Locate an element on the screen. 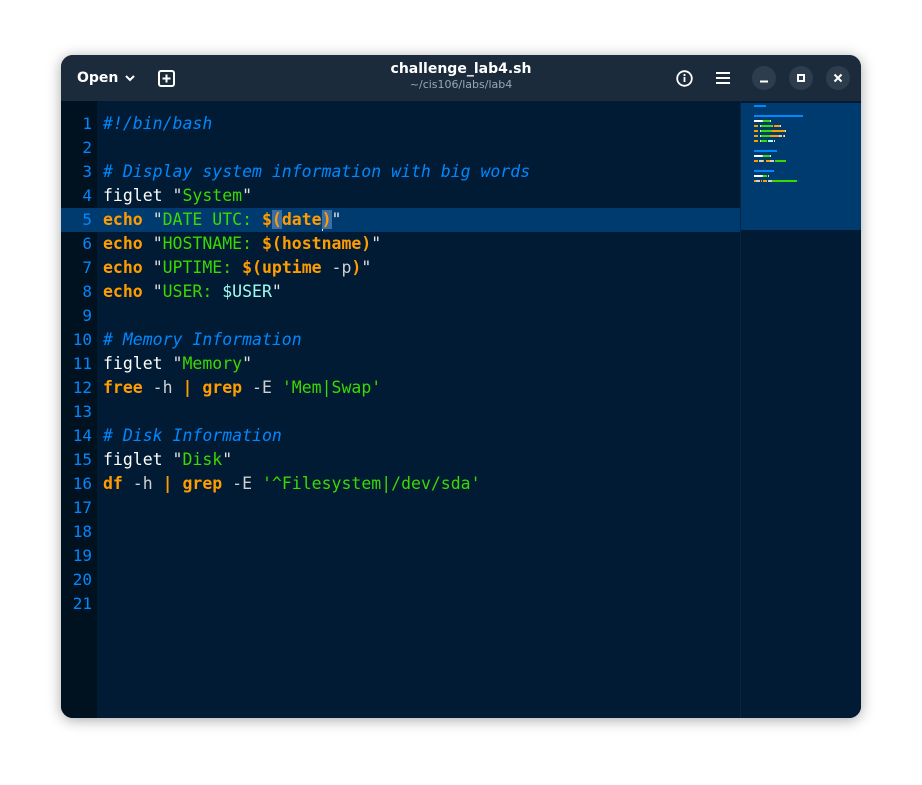  document-info-button is located at coordinates (684, 78).